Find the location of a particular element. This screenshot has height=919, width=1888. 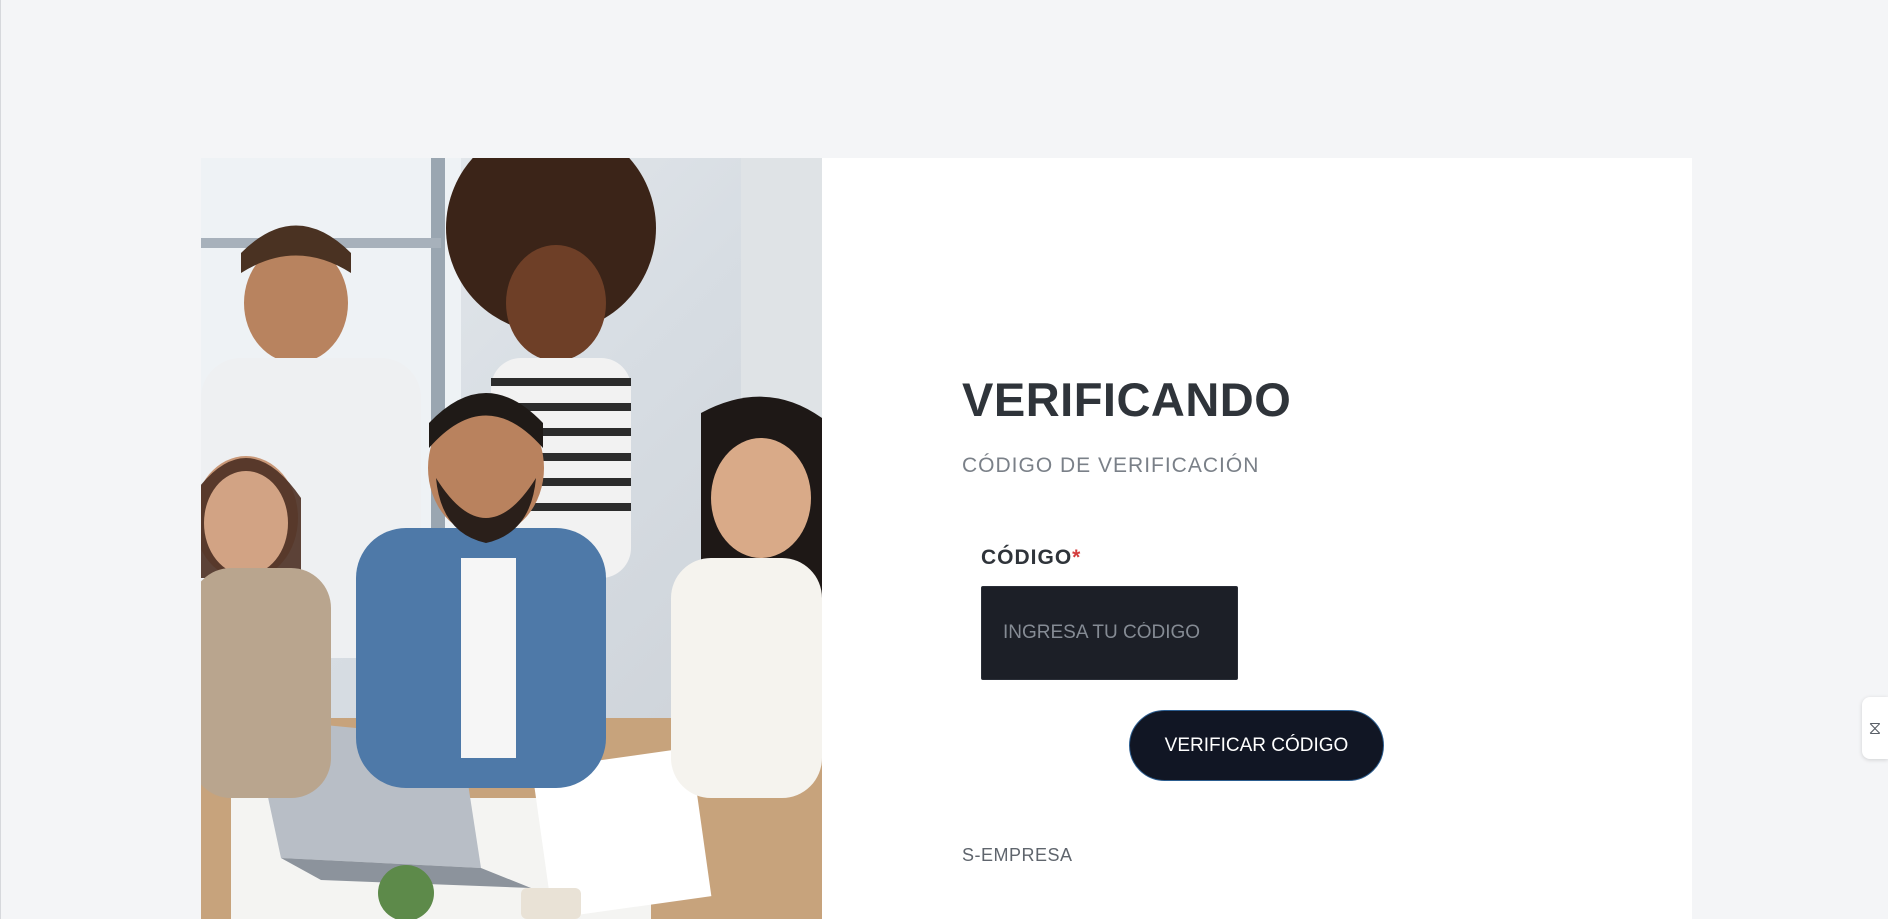

side-widget-tab: ⧖ is located at coordinates (1875, 728).